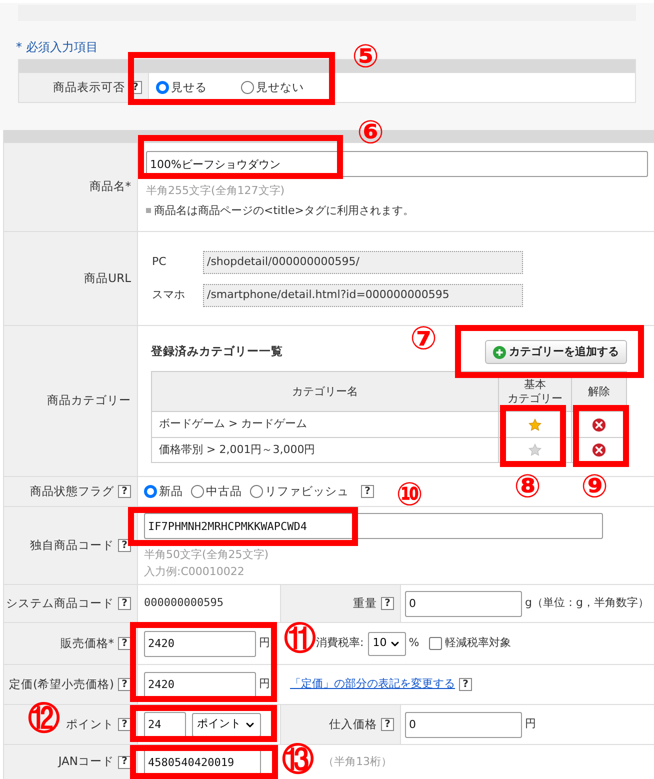 This screenshot has height=779, width=654. I want to click on step-number: ⑨, so click(594, 486).